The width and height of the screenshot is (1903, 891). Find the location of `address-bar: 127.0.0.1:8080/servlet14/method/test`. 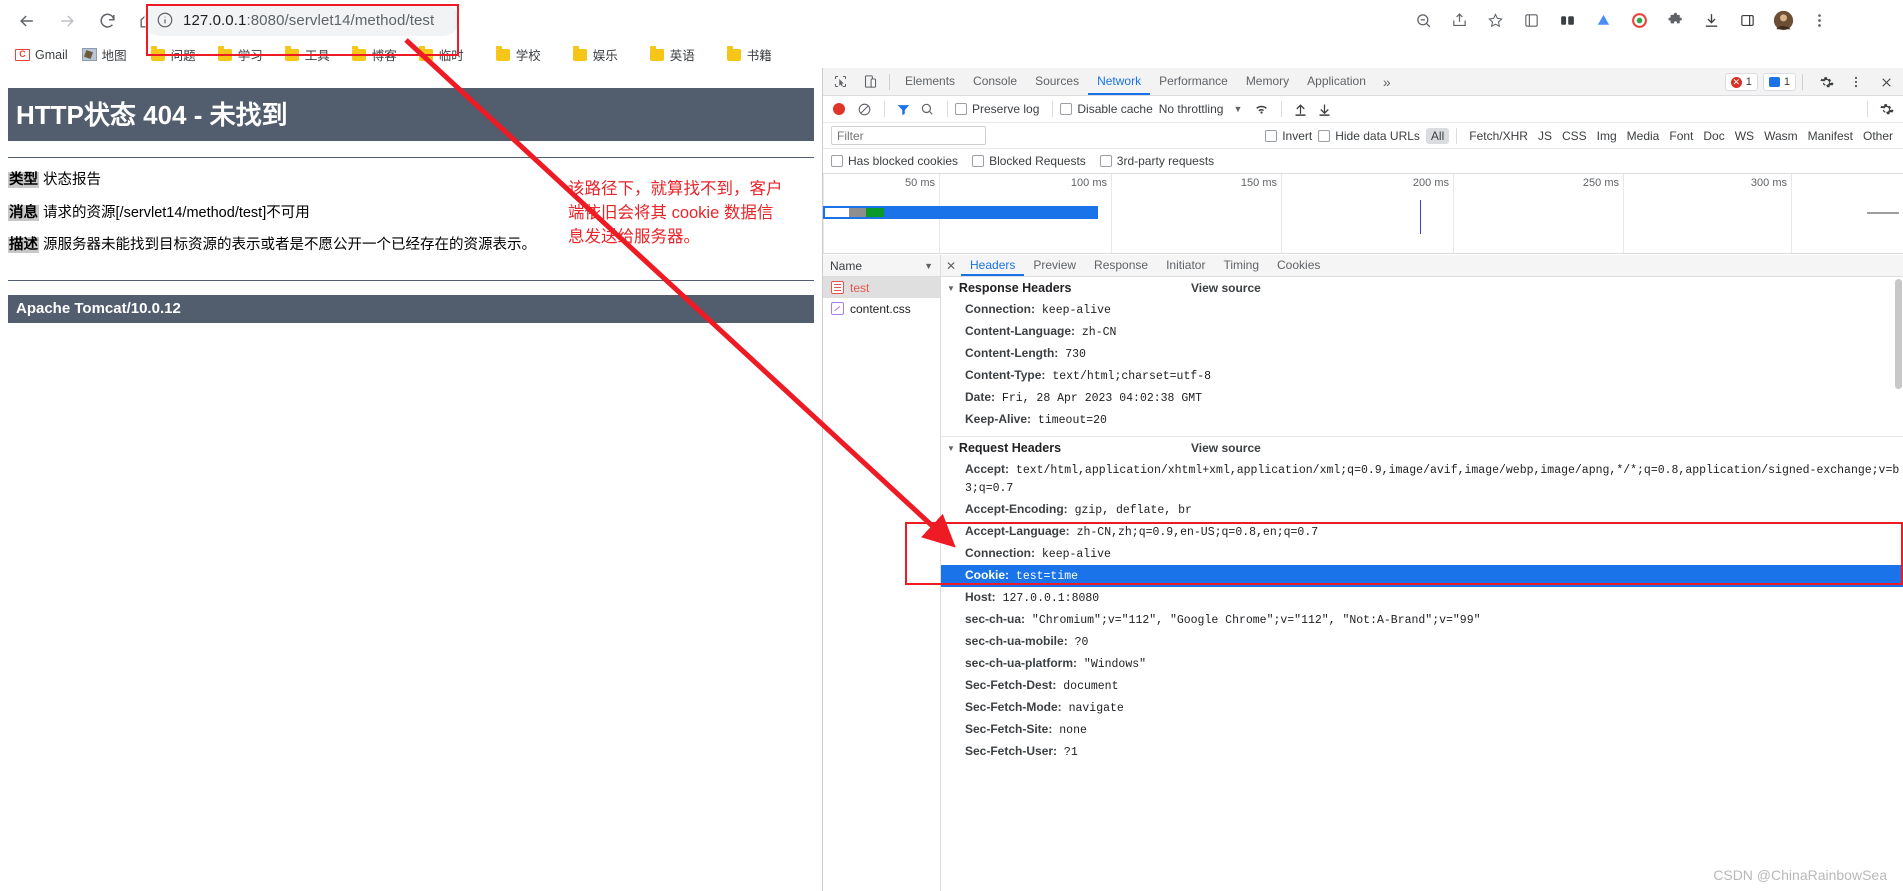

address-bar: 127.0.0.1:8080/servlet14/method/test is located at coordinates (301, 20).